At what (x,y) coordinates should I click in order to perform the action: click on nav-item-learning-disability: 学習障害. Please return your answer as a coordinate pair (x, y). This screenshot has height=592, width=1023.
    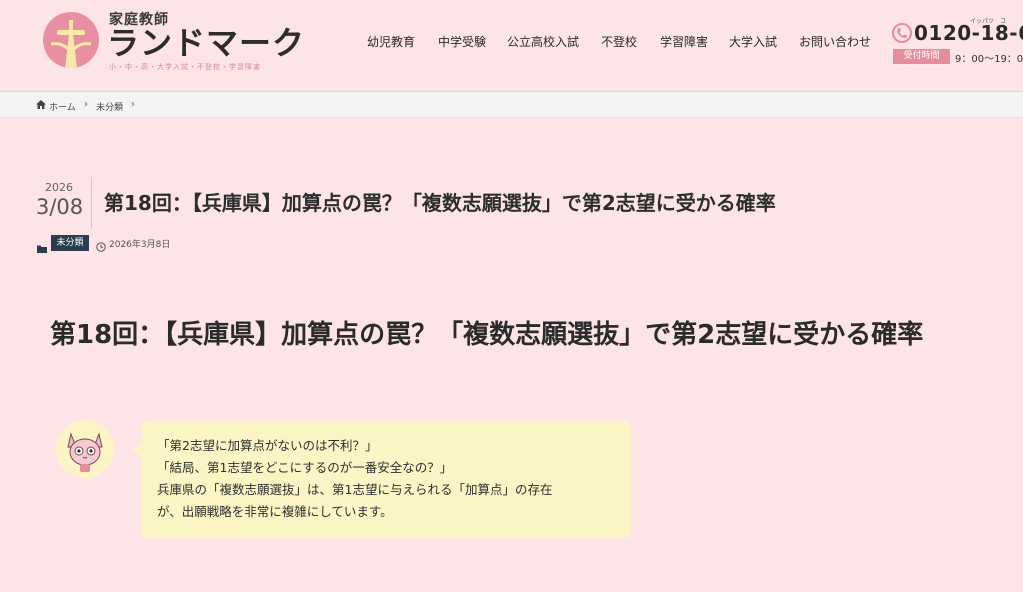
    Looking at the image, I should click on (684, 41).